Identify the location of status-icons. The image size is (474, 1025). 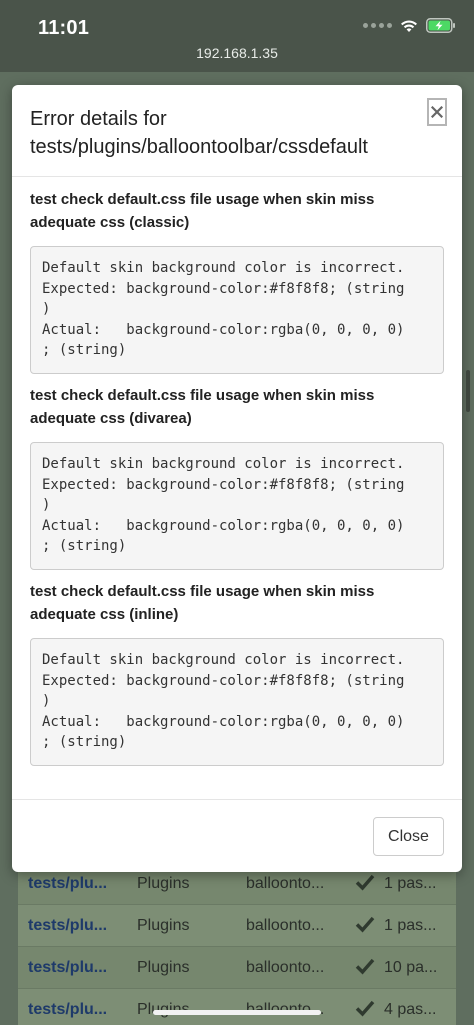
(409, 25).